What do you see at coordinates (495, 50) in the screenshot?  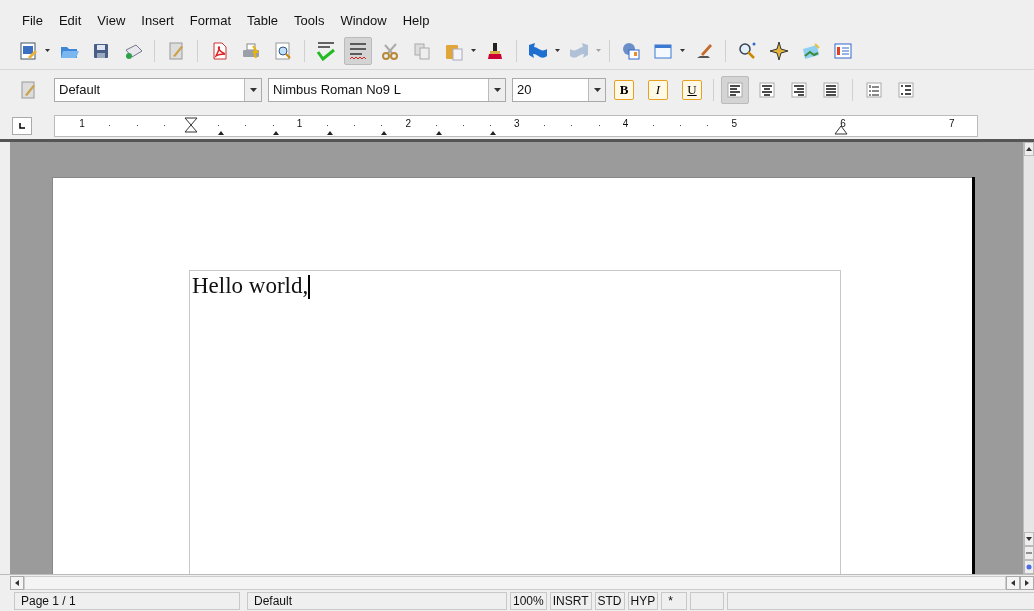 I see `brush-icon` at bounding box center [495, 50].